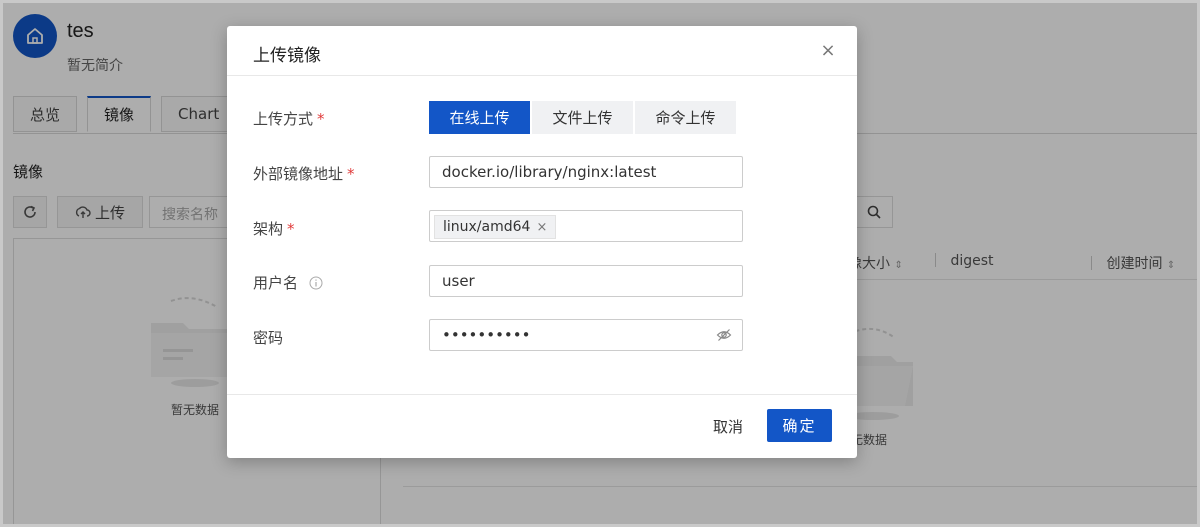 This screenshot has width=1200, height=527. I want to click on close-icon: ×, so click(828, 51).